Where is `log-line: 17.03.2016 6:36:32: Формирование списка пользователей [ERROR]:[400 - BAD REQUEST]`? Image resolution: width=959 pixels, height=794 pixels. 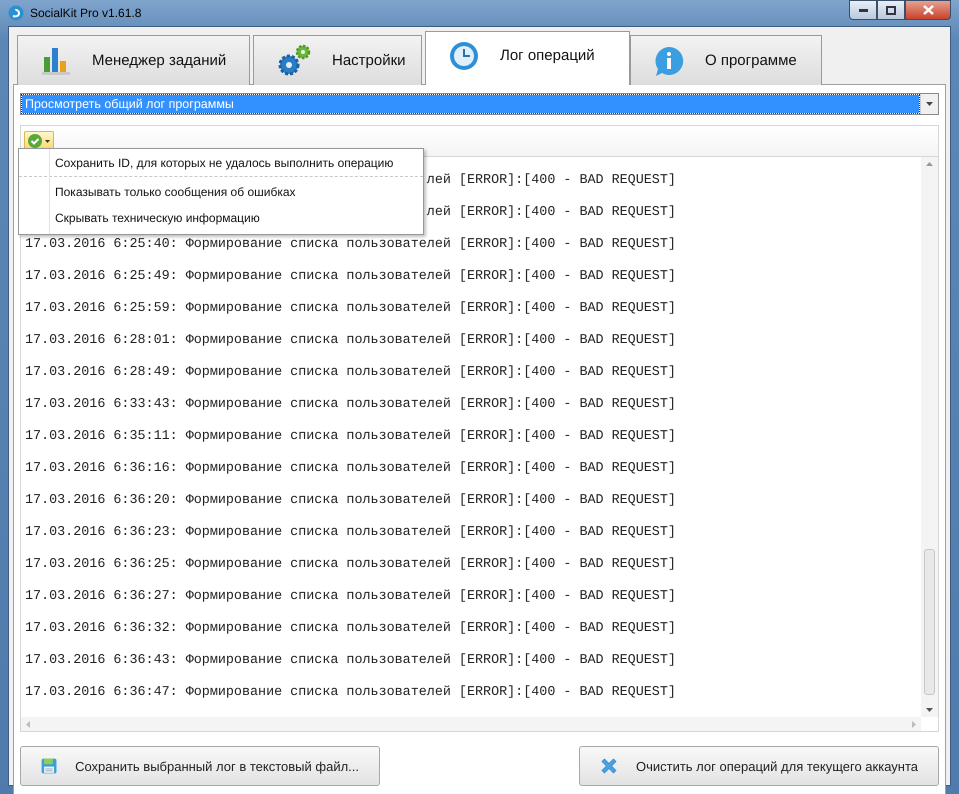
log-line: 17.03.2016 6:36:32: Формирование списка пользователей [ERROR]:[400 - BAD REQUEST] is located at coordinates (350, 628).